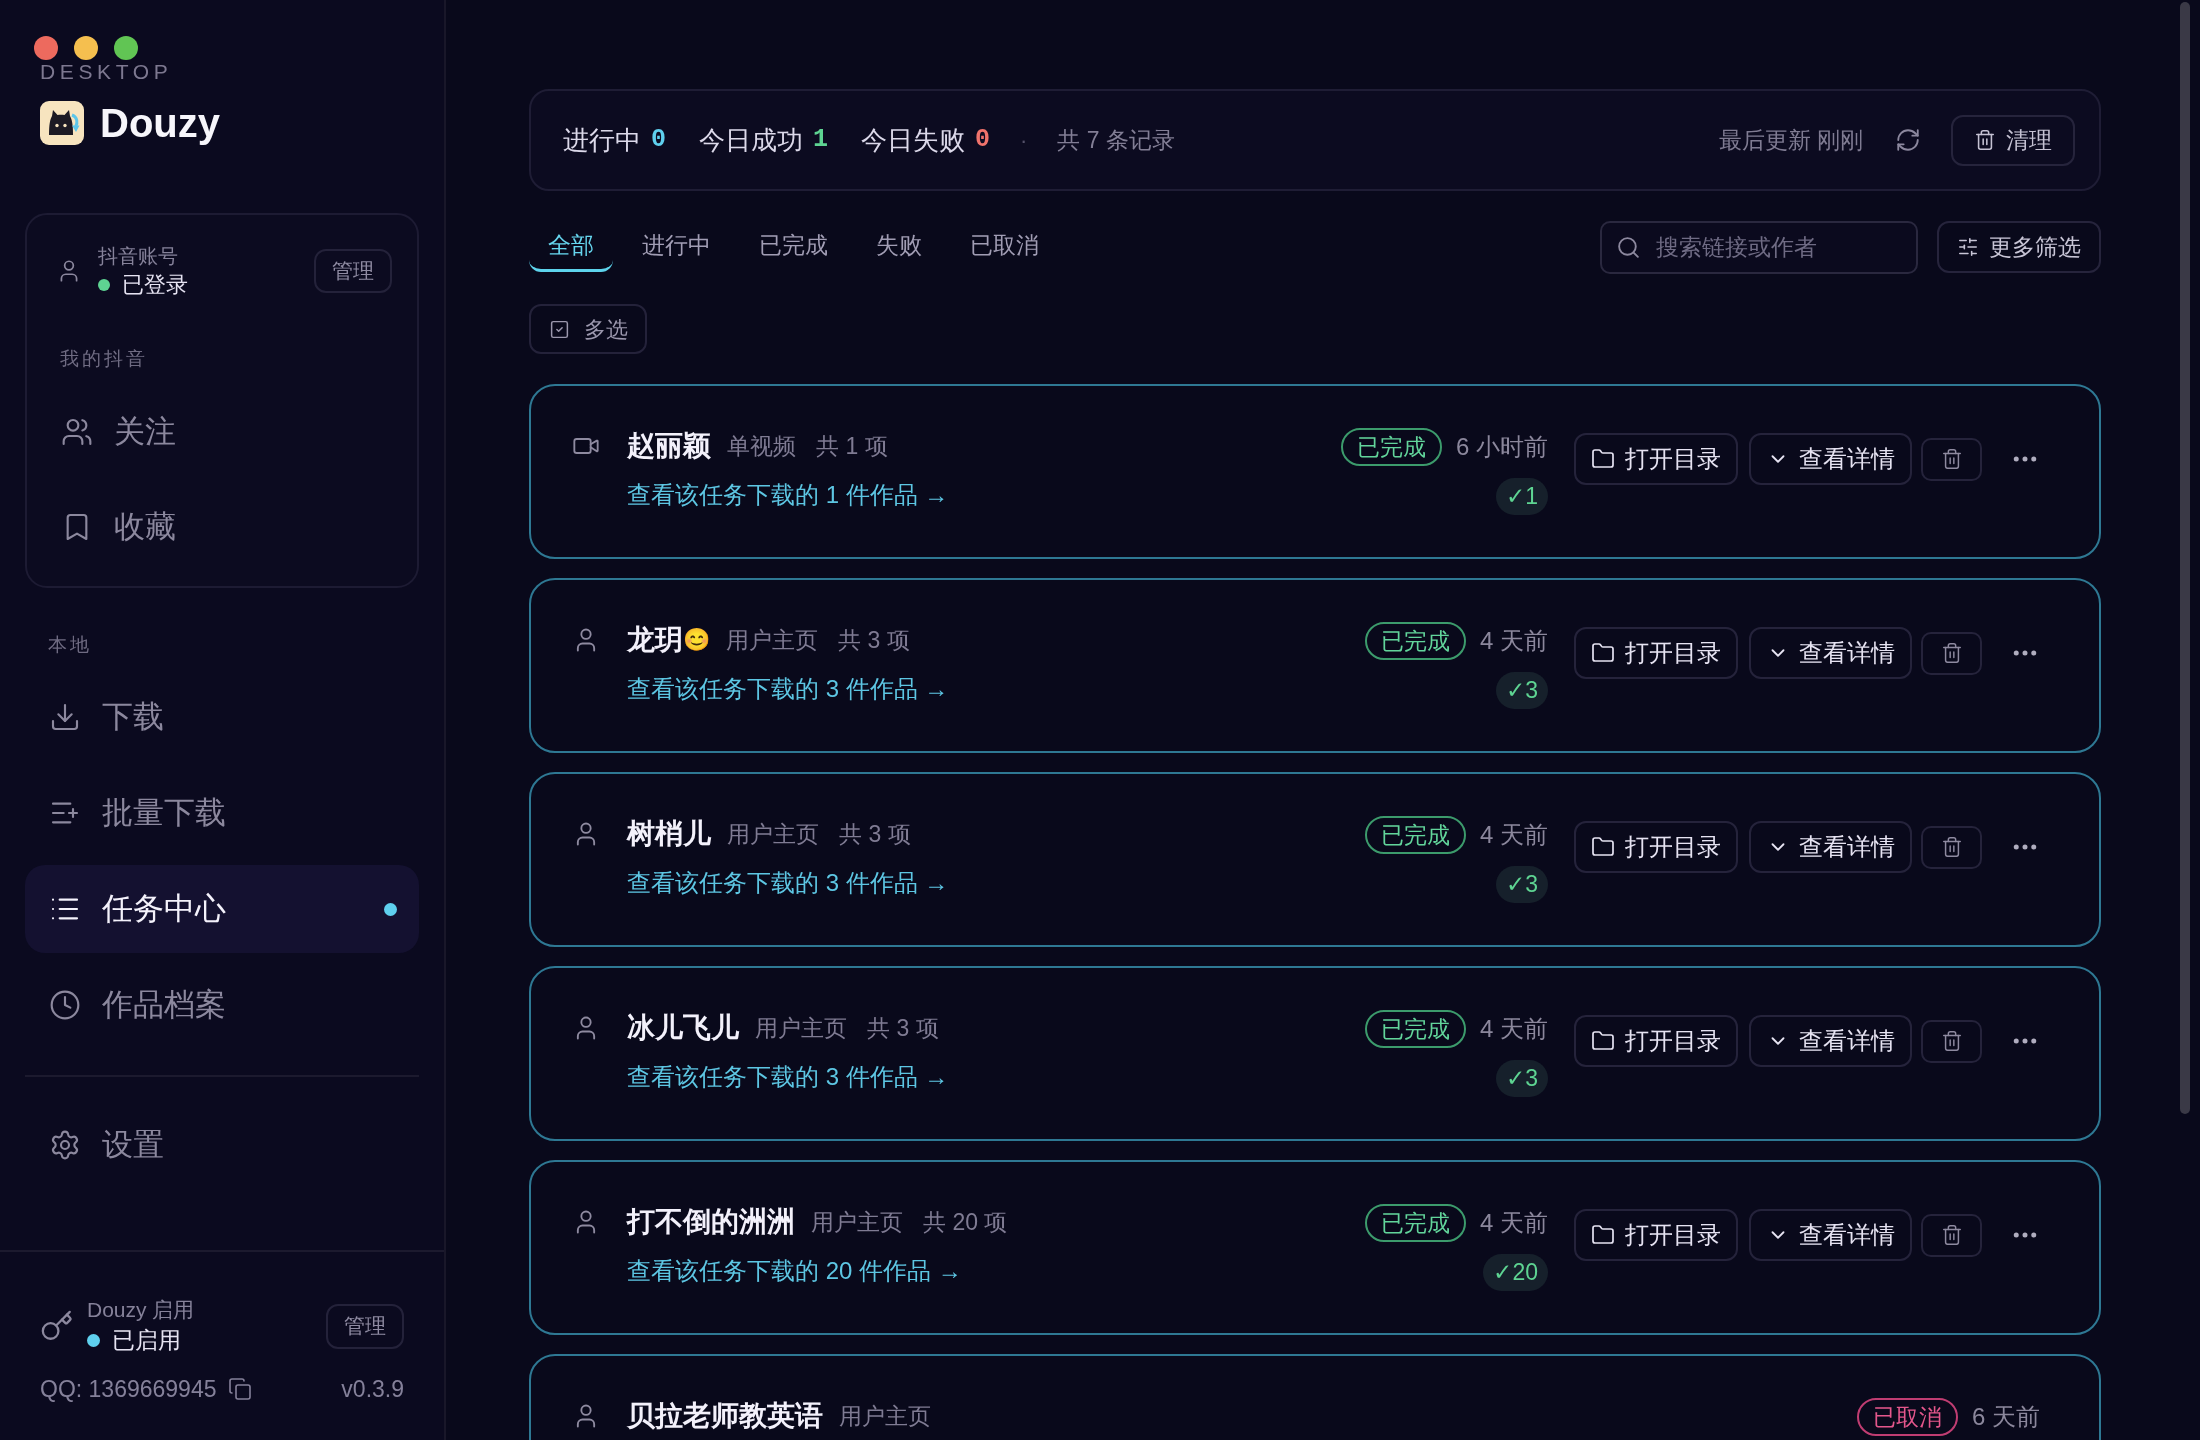 The width and height of the screenshot is (2200, 1440). I want to click on nav-item: 收藏, so click(222, 526).